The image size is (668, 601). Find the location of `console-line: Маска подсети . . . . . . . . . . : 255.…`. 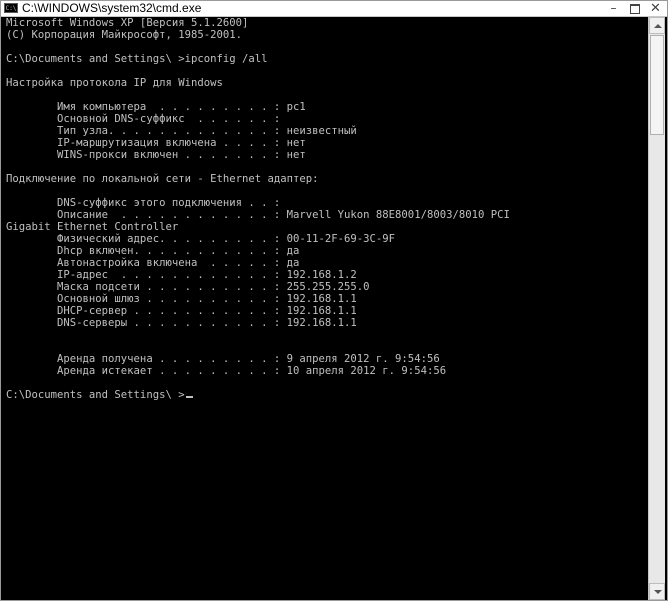

console-line: Маска подсети . . . . . . . . . . : 255.… is located at coordinates (188, 287).